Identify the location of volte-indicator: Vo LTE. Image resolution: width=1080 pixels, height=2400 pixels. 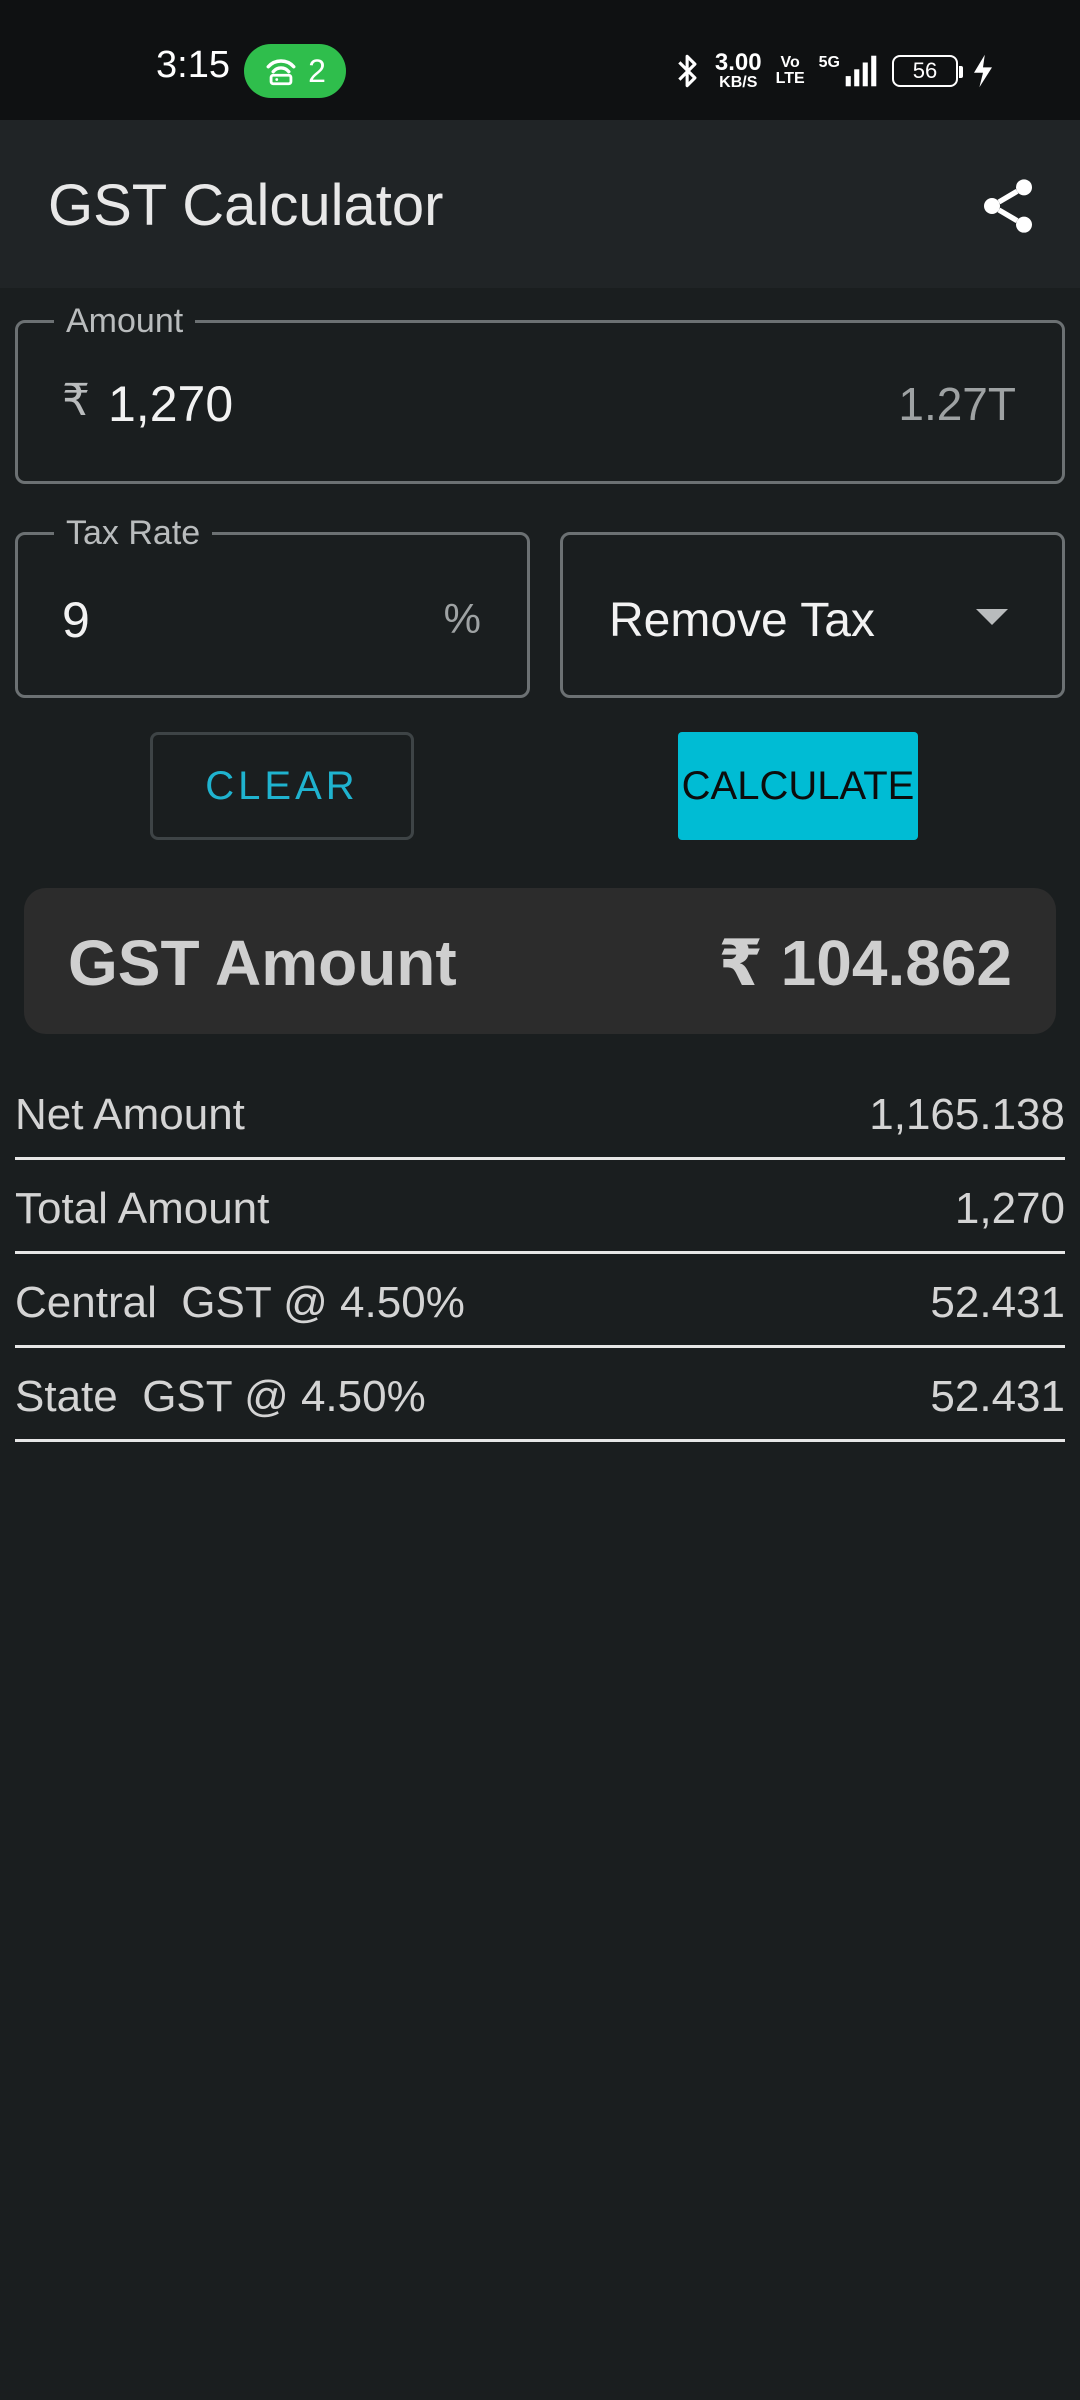
(790, 71).